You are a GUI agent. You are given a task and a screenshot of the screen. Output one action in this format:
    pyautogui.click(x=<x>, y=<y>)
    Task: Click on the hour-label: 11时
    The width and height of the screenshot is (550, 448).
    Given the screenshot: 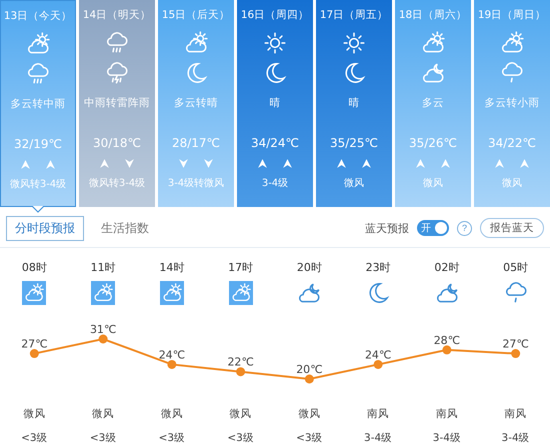 What is the action you would take?
    pyautogui.click(x=103, y=267)
    